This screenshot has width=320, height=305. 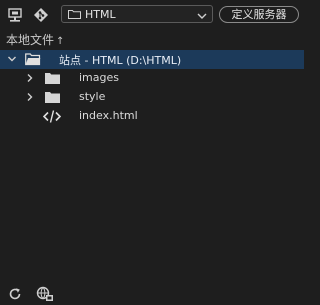 I want to click on local-files-header: 本地文件 ↑, so click(x=35, y=39).